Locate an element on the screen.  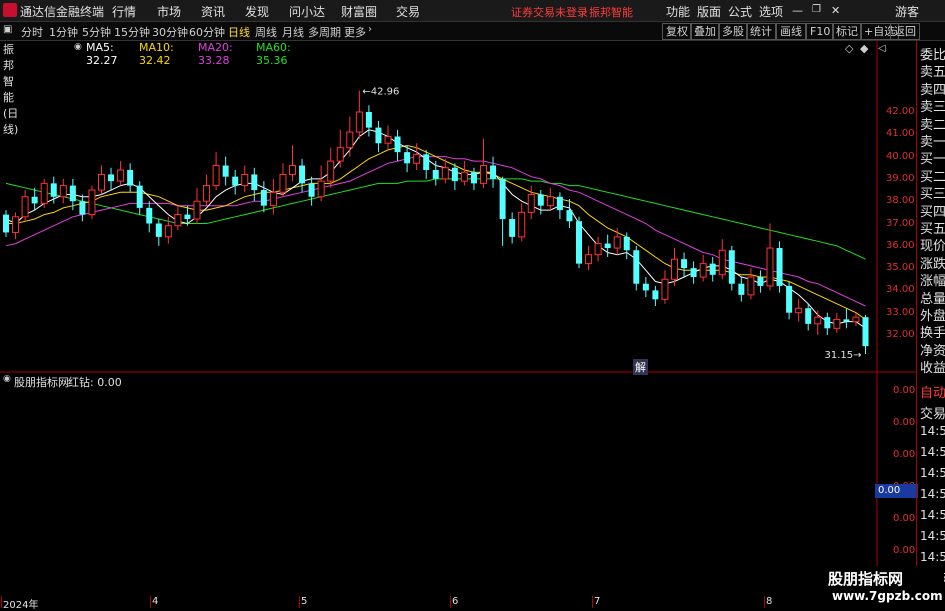
period-60min: 60分钟 is located at coordinates (207, 32).